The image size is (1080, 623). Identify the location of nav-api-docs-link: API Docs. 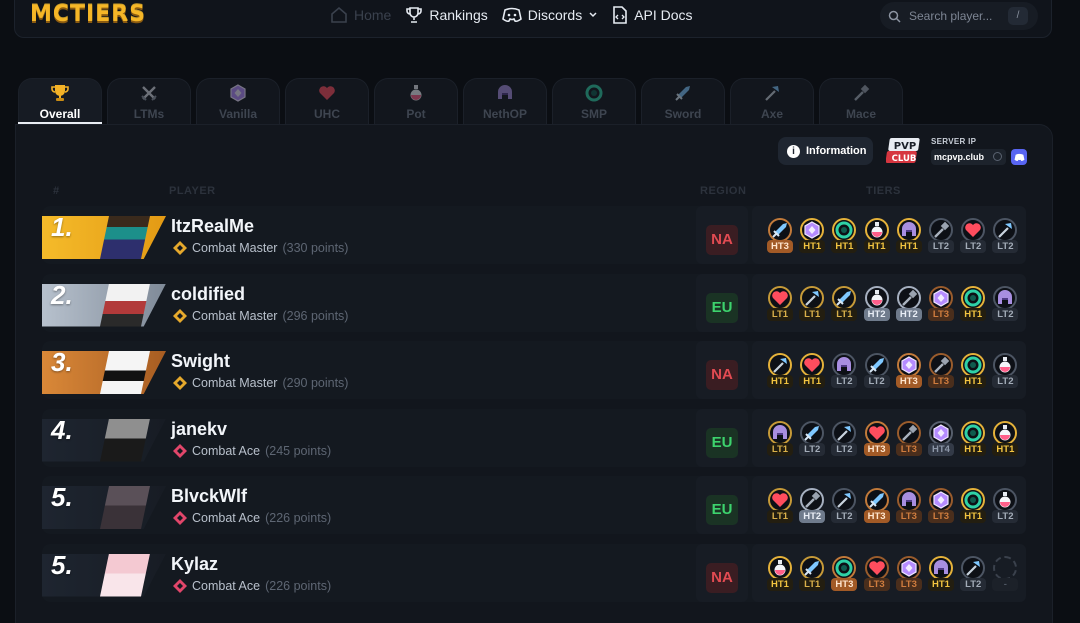
(652, 15).